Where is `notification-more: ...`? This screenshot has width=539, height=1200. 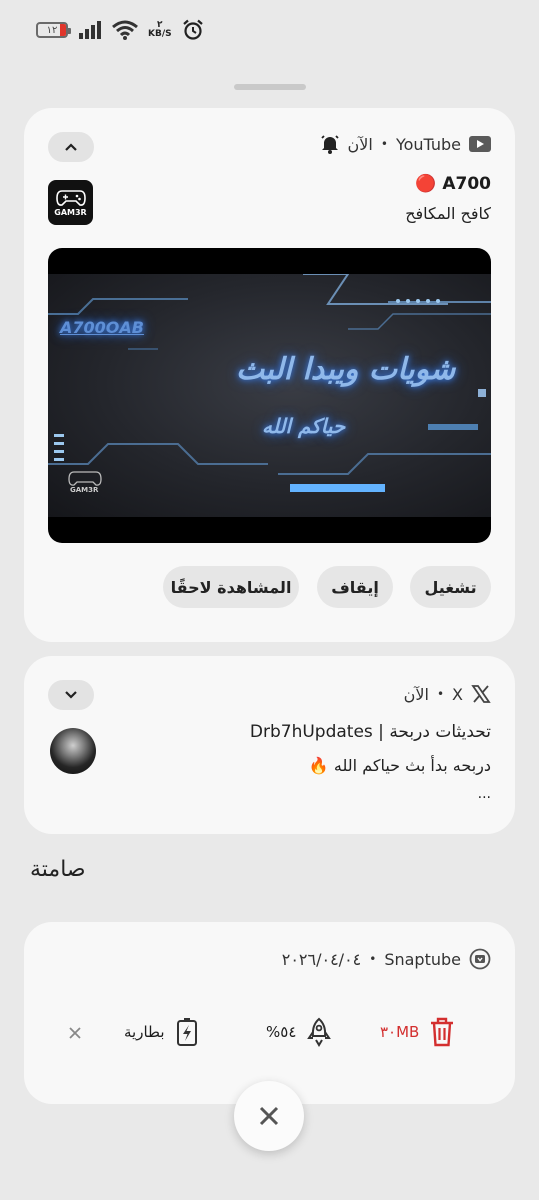 notification-more: ... is located at coordinates (484, 794).